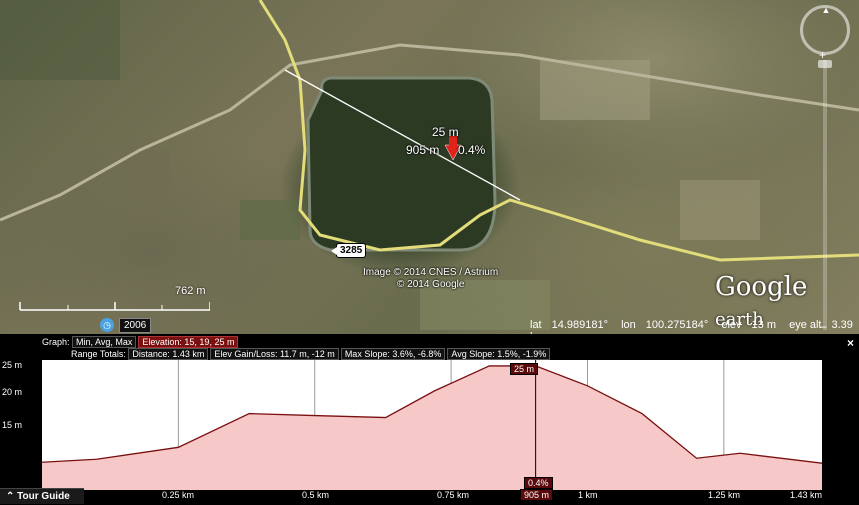 This screenshot has height=505, width=859. Describe the element at coordinates (178, 495) in the screenshot. I see `x-tick-label: 0.25 km` at that location.